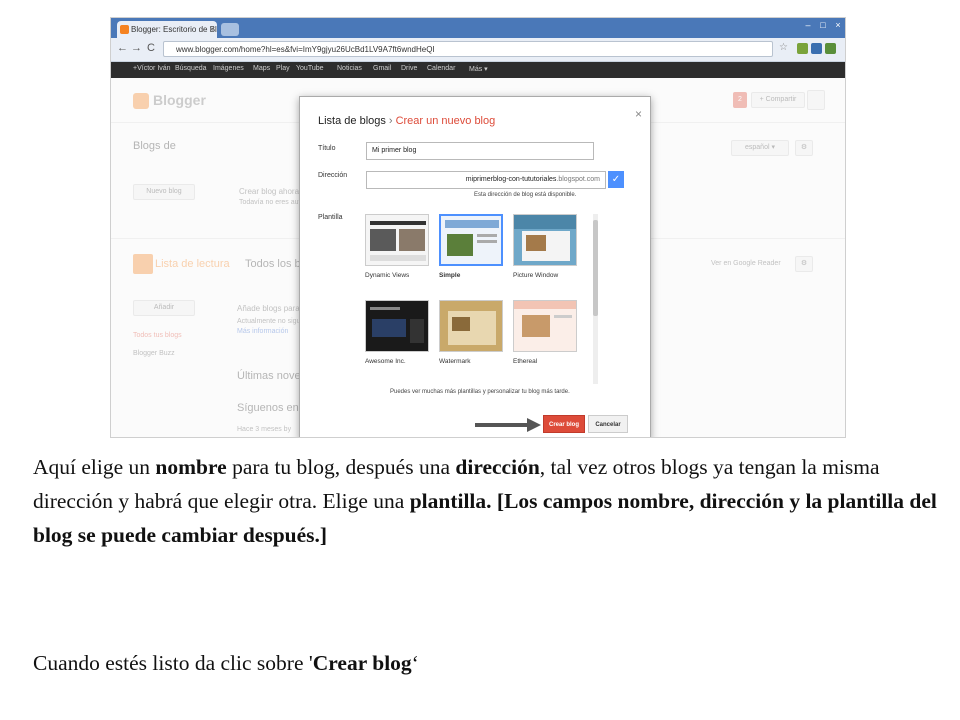 The width and height of the screenshot is (960, 720). I want to click on blogger-favicon-icon, so click(124, 29).